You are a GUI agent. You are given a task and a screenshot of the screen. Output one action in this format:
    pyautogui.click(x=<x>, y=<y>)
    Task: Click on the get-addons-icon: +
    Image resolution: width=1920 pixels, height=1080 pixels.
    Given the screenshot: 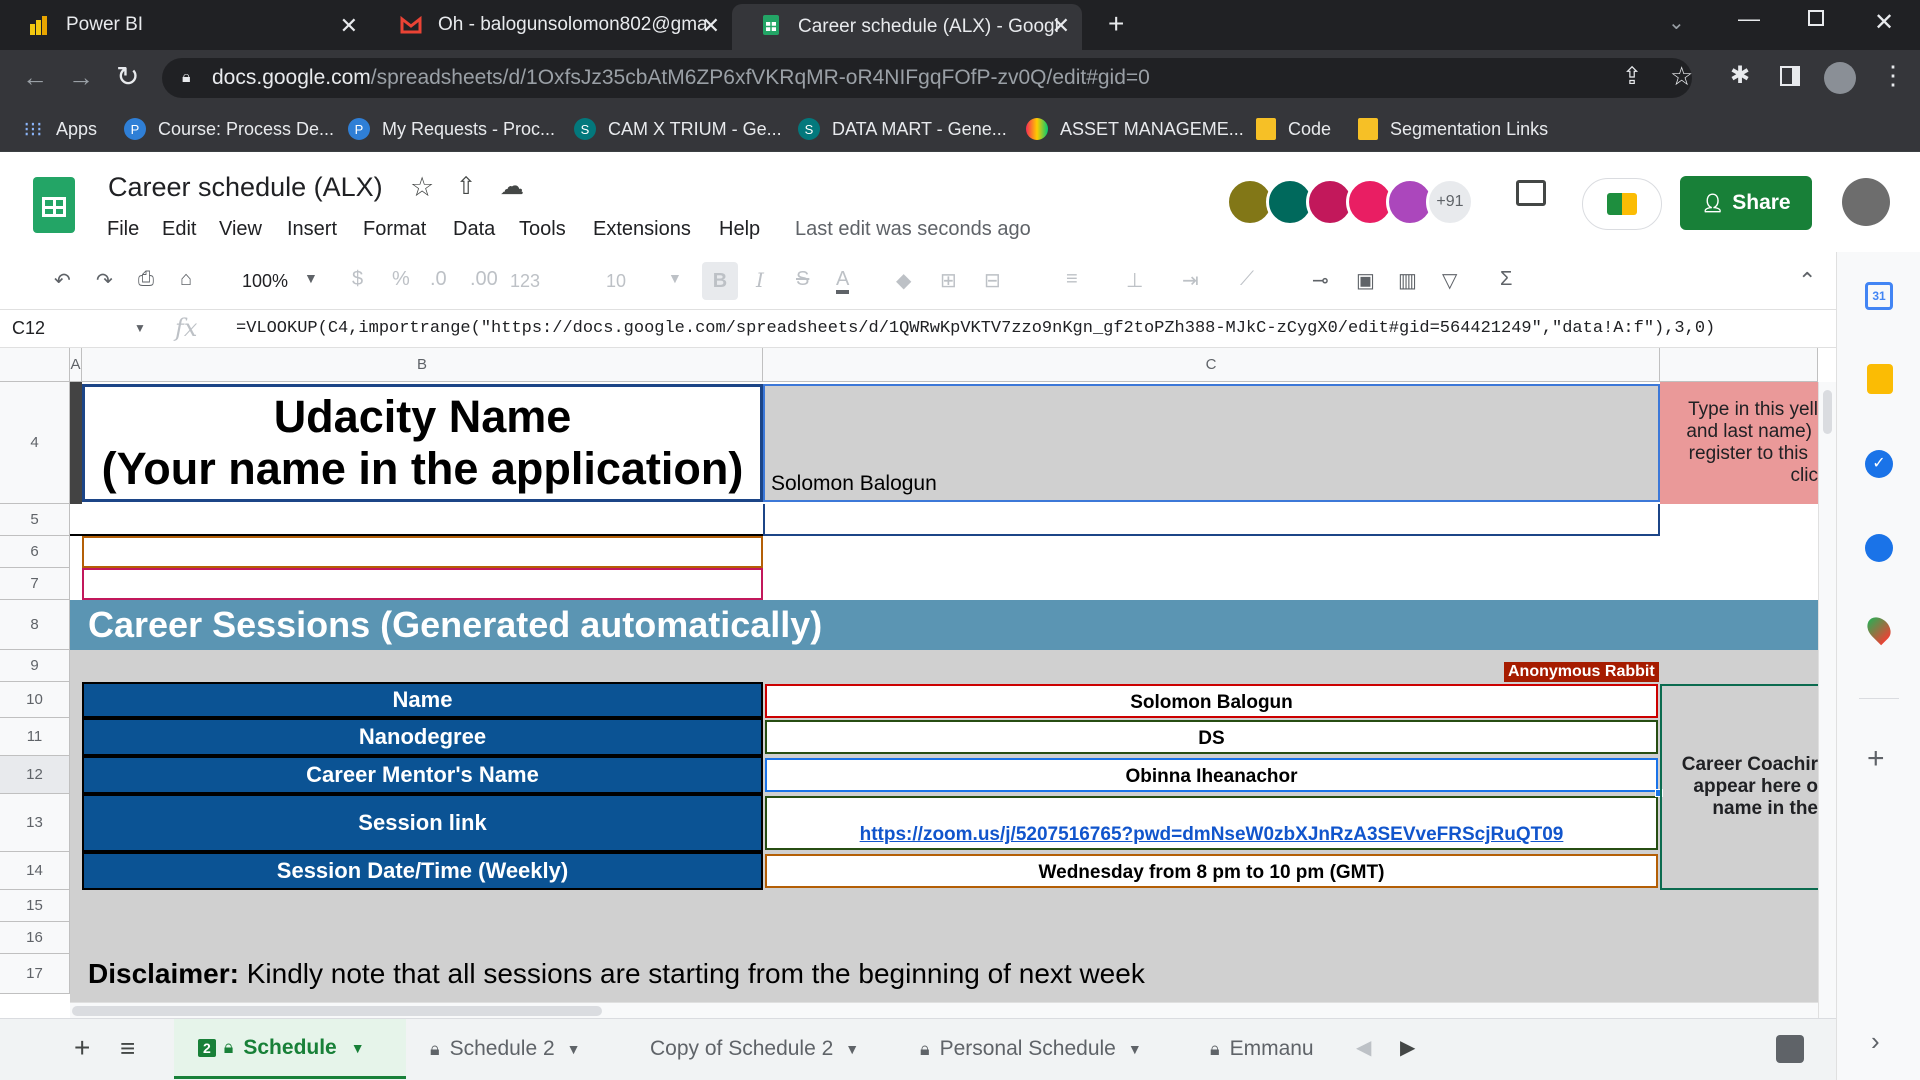 What is the action you would take?
    pyautogui.click(x=1876, y=759)
    